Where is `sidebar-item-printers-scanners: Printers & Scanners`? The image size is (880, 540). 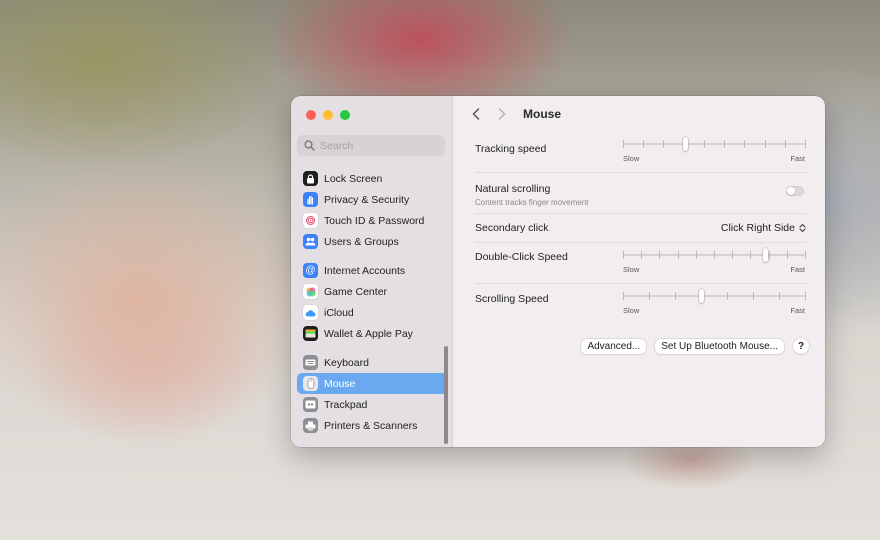
sidebar-item-printers-scanners: Printers & Scanners is located at coordinates (372, 425).